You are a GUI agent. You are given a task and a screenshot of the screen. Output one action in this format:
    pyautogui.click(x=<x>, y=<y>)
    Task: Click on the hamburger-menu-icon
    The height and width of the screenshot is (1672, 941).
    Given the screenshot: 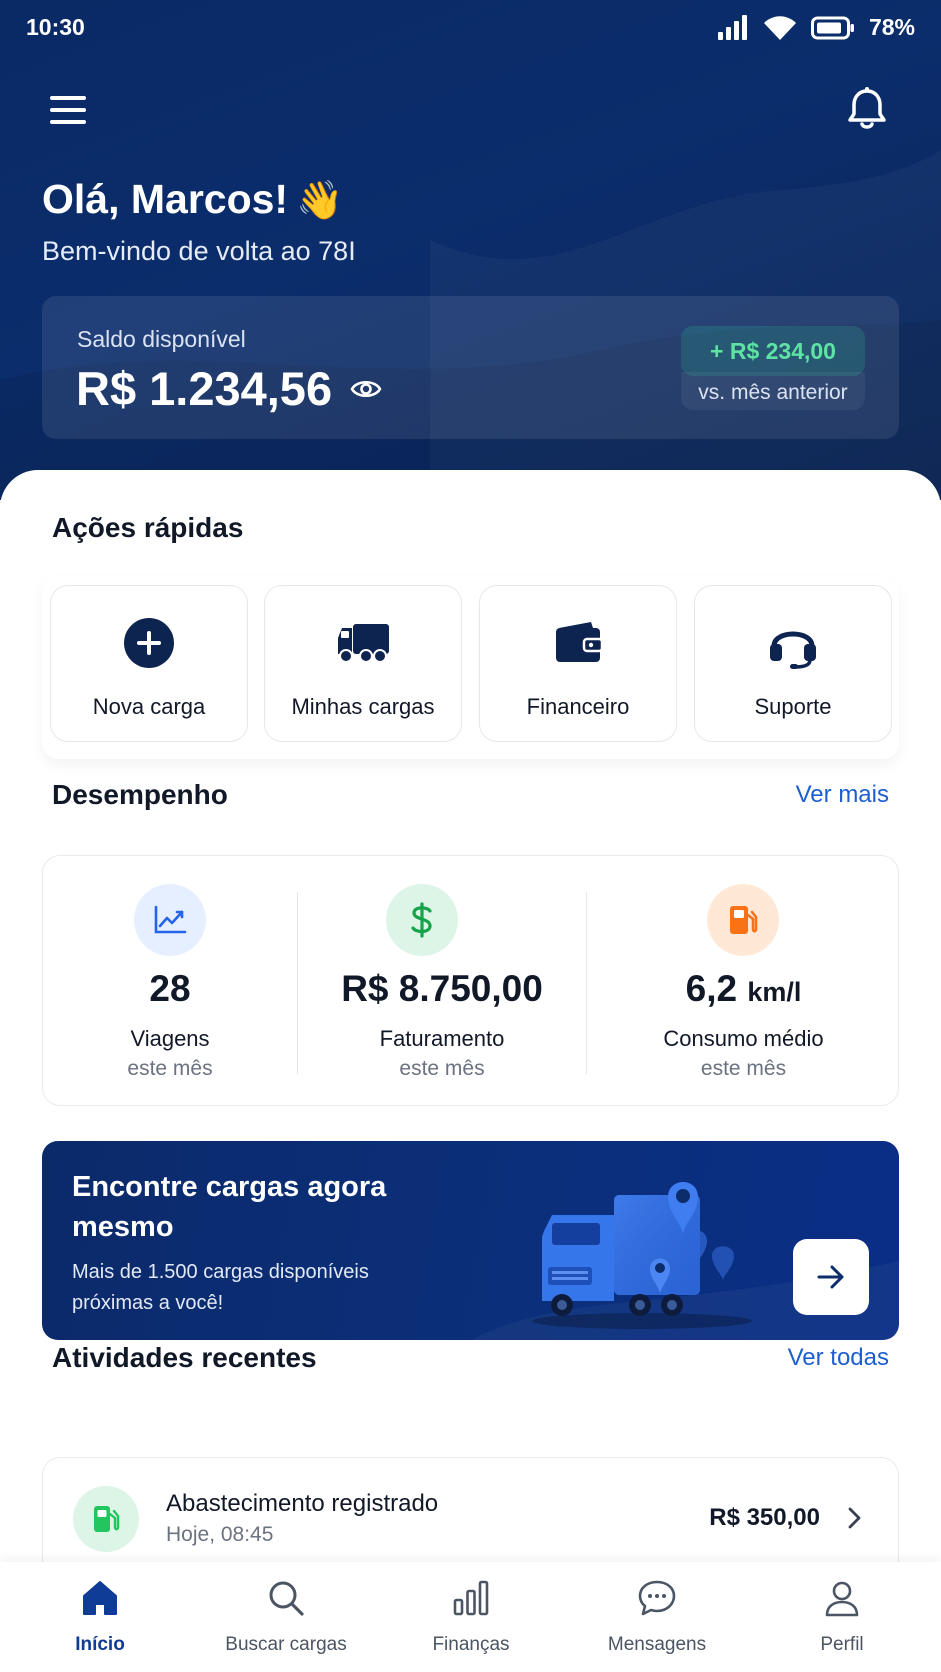 What is the action you would take?
    pyautogui.click(x=68, y=110)
    